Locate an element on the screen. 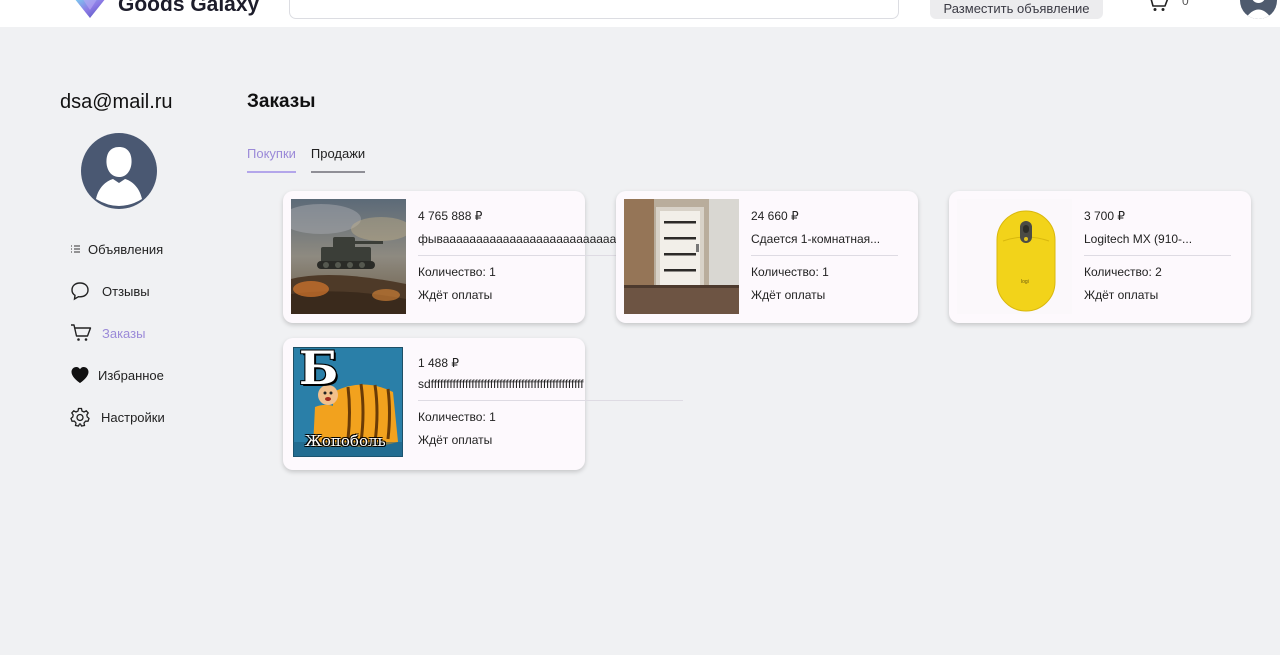  tab-purchases: Покупки is located at coordinates (271, 159).